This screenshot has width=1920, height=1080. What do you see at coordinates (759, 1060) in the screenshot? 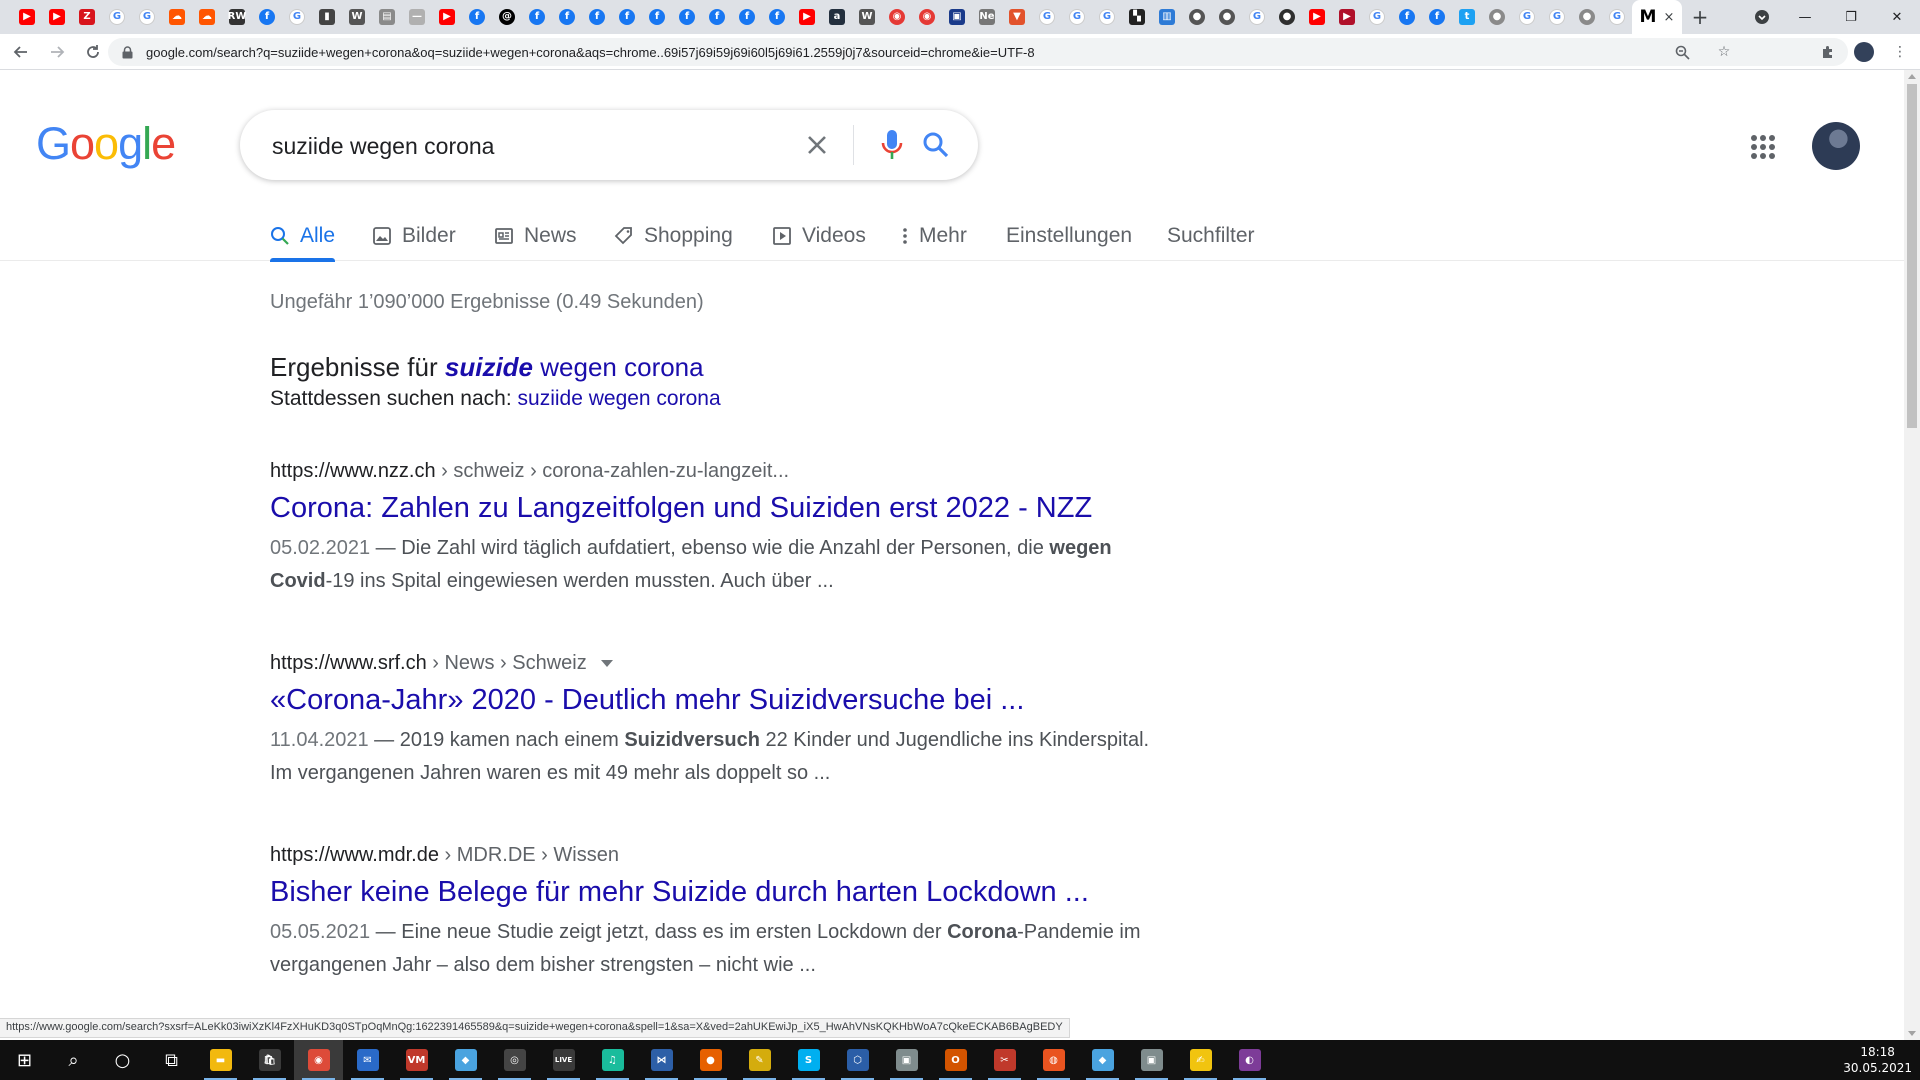
I see `taskbar-pen: ✎` at bounding box center [759, 1060].